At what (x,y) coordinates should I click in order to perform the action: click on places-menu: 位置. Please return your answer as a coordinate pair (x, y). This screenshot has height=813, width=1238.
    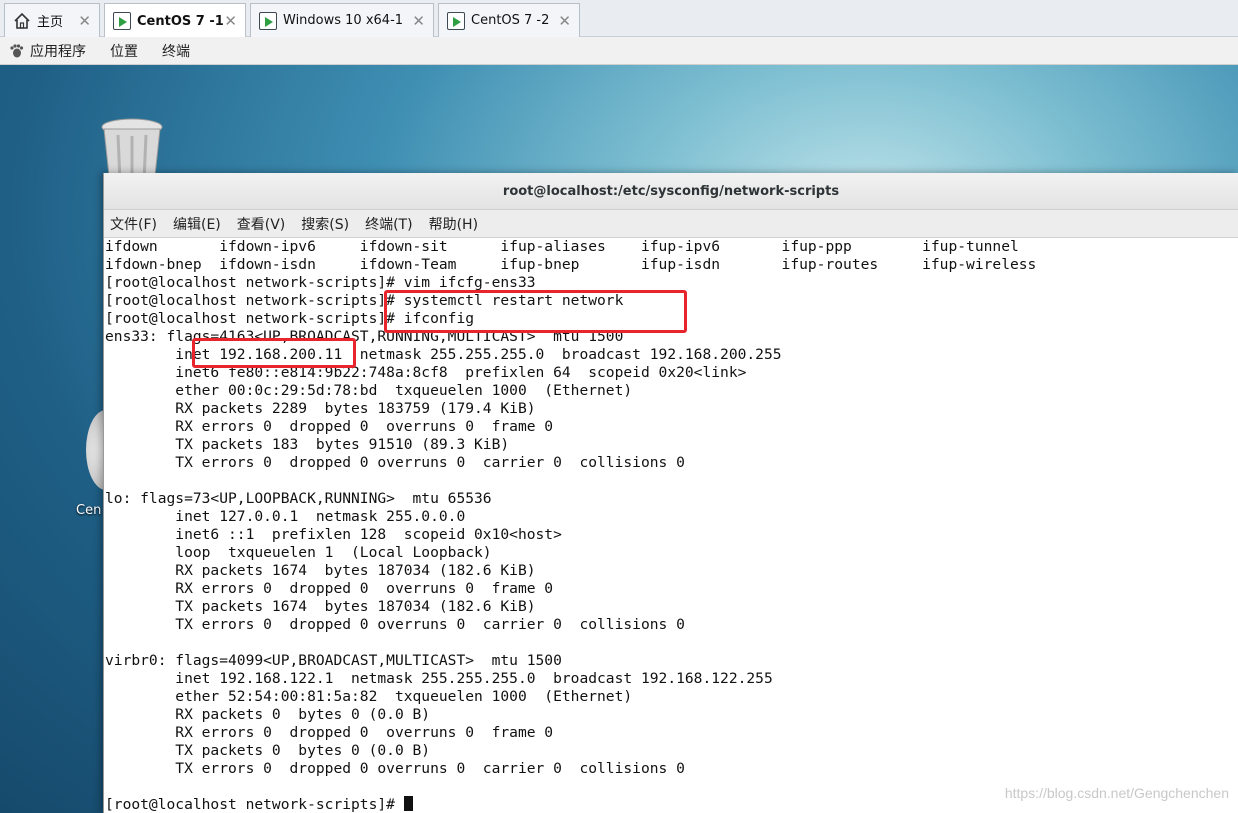
    Looking at the image, I should click on (124, 51).